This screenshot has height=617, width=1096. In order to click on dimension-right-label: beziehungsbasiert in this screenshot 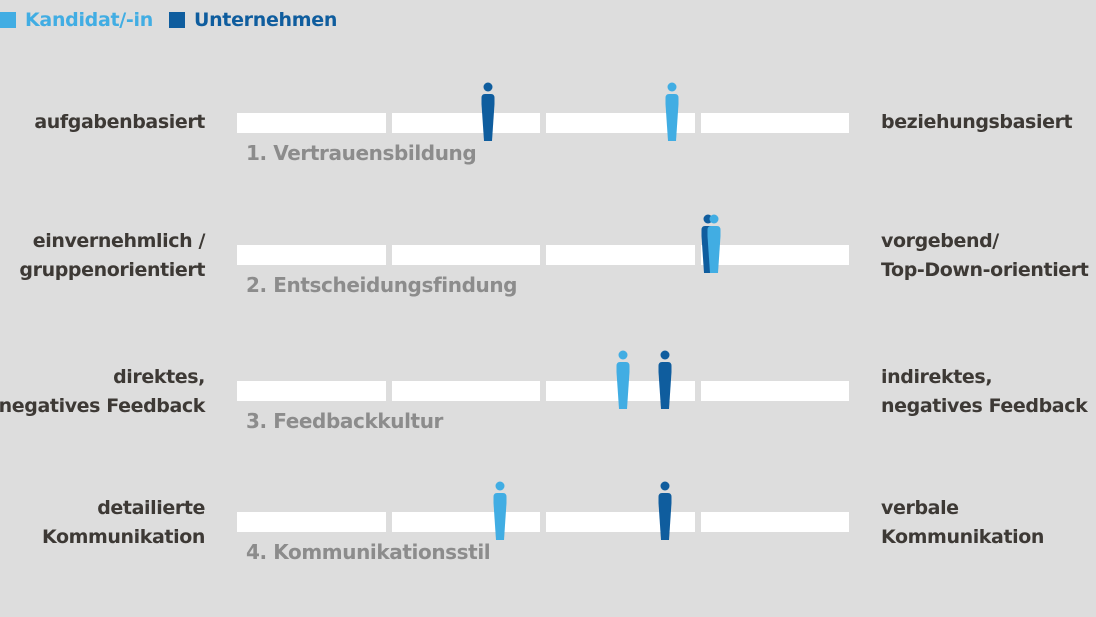, I will do `click(977, 122)`.